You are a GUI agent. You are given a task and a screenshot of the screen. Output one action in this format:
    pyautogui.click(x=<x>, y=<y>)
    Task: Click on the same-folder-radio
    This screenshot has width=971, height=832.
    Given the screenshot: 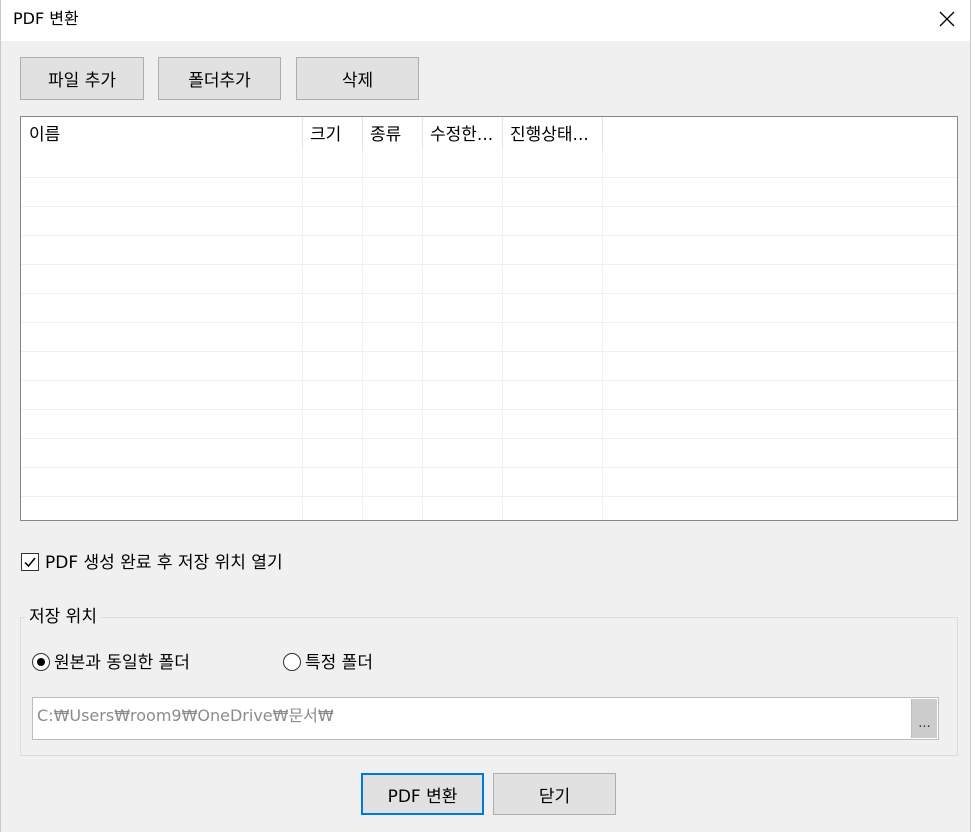 What is the action you would take?
    pyautogui.click(x=41, y=662)
    